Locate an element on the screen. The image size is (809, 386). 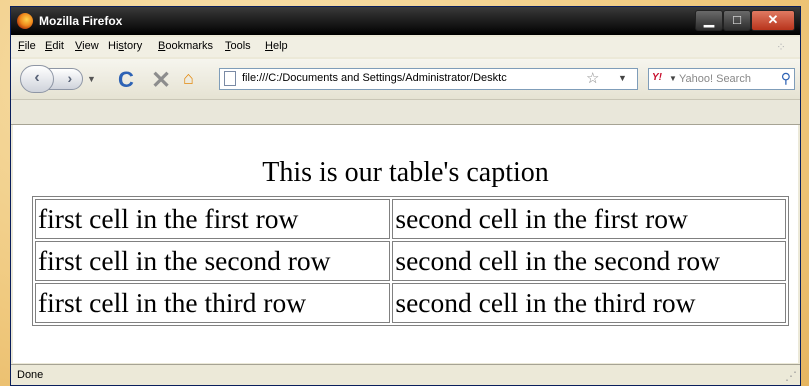
url-dropdown-icon: ▼ is located at coordinates (622, 78).